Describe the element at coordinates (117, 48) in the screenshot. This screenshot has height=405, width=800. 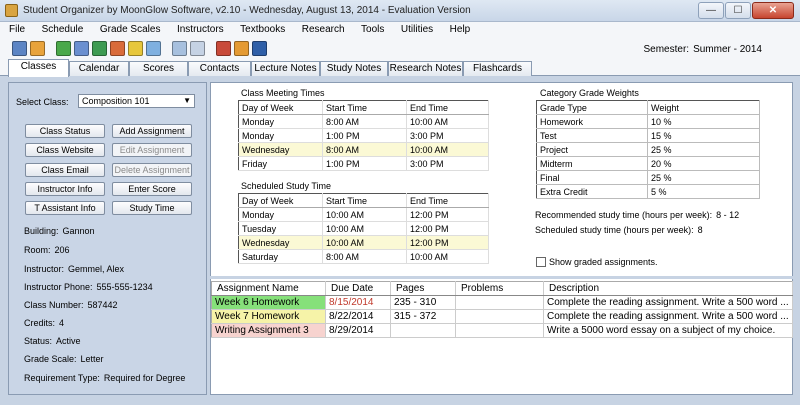
I see `calendar-icon` at that location.